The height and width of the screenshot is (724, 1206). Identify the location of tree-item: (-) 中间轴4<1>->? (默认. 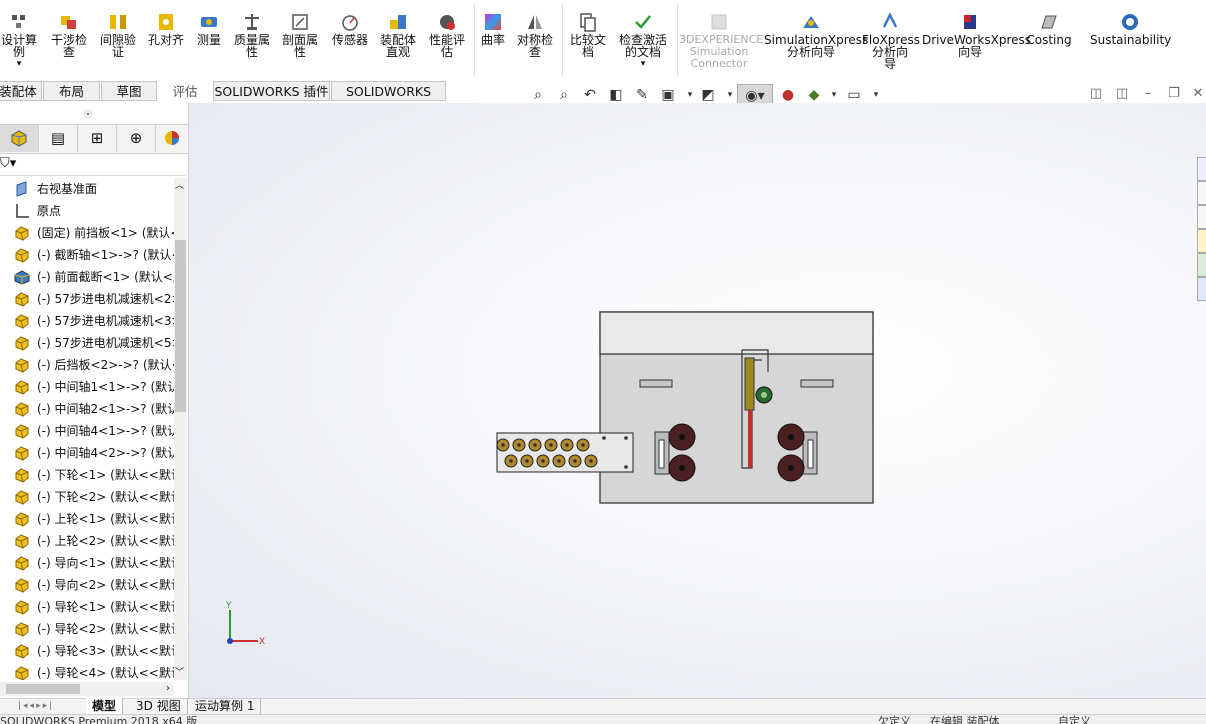
(87, 431).